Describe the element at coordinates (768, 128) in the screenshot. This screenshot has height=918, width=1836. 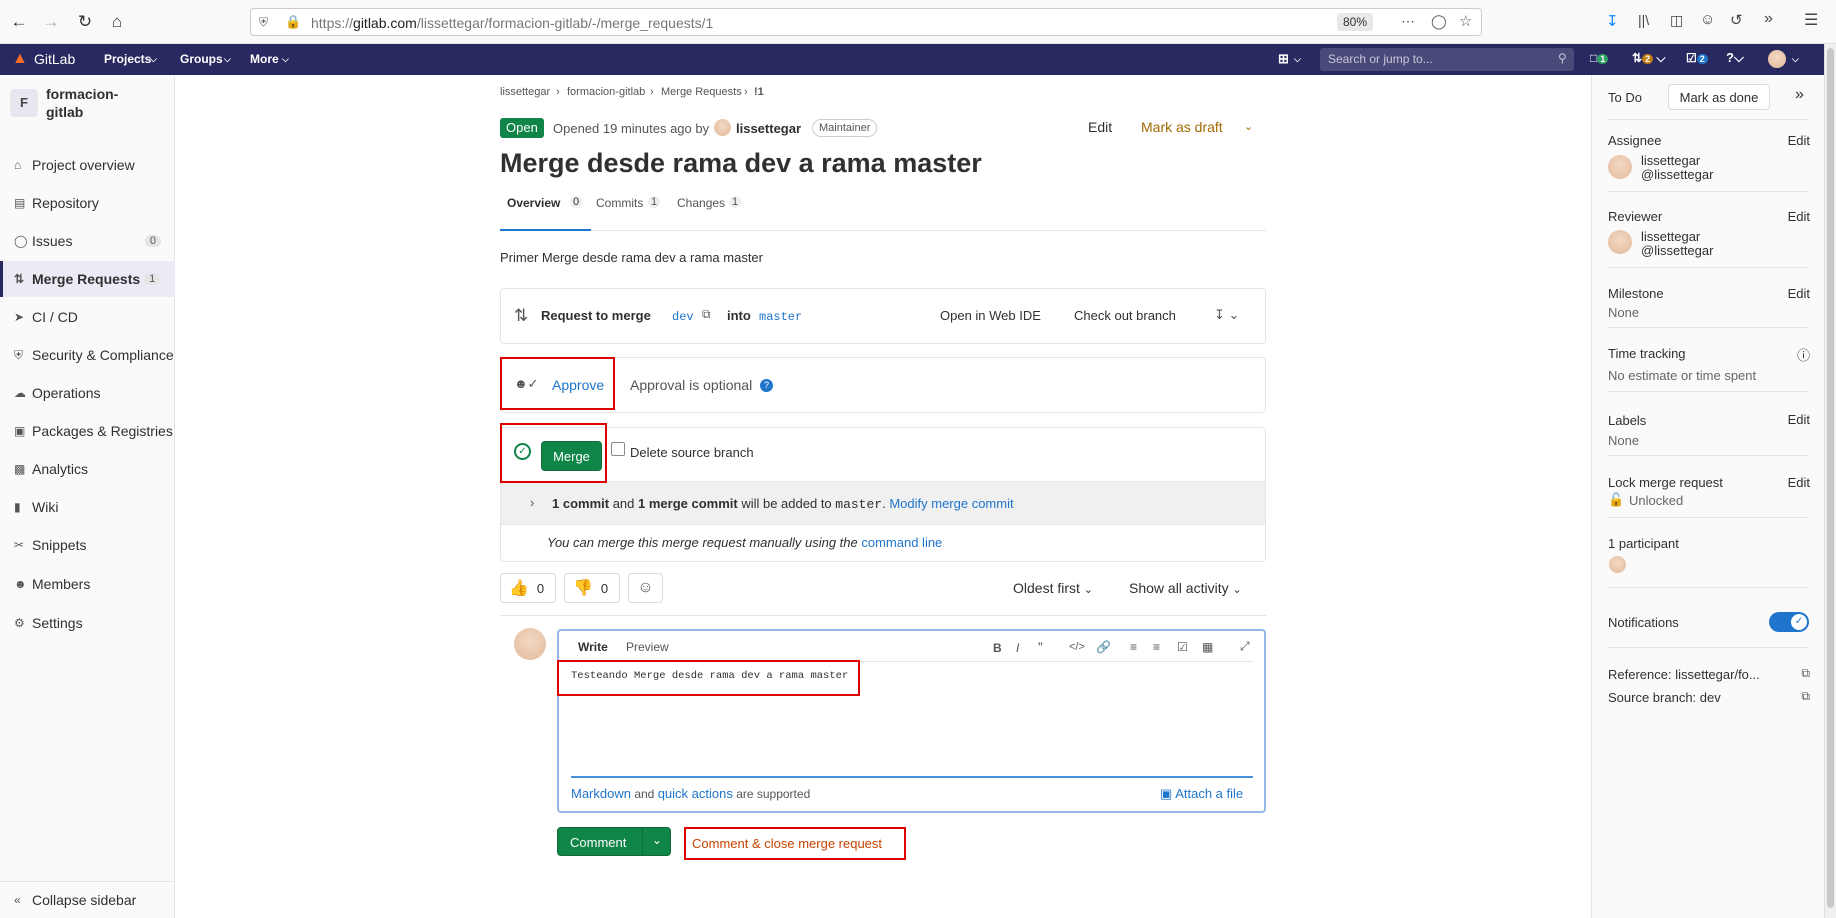
I see `author-name: lissettegar` at that location.